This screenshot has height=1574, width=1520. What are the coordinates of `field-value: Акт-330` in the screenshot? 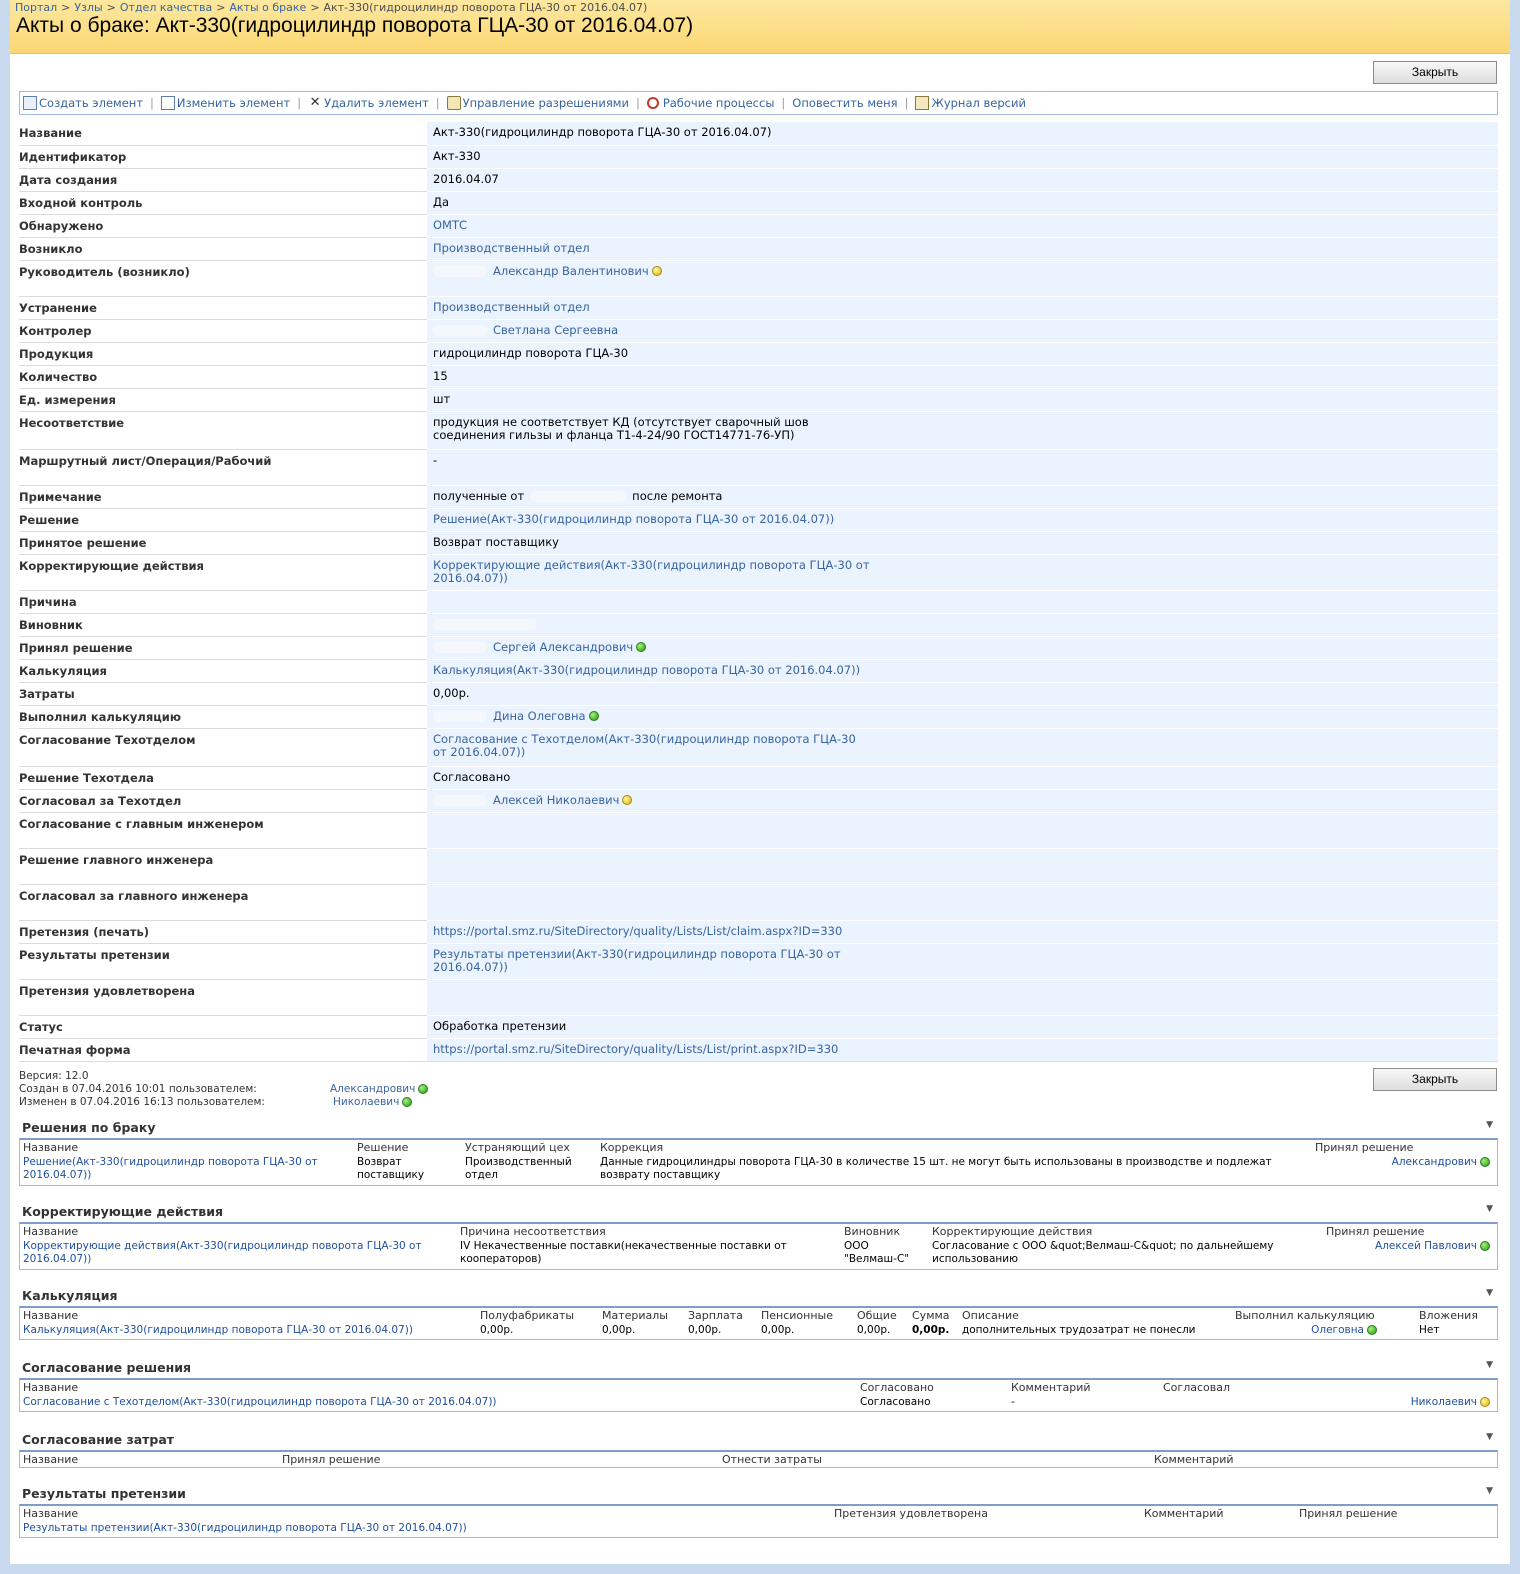 It's located at (962, 157).